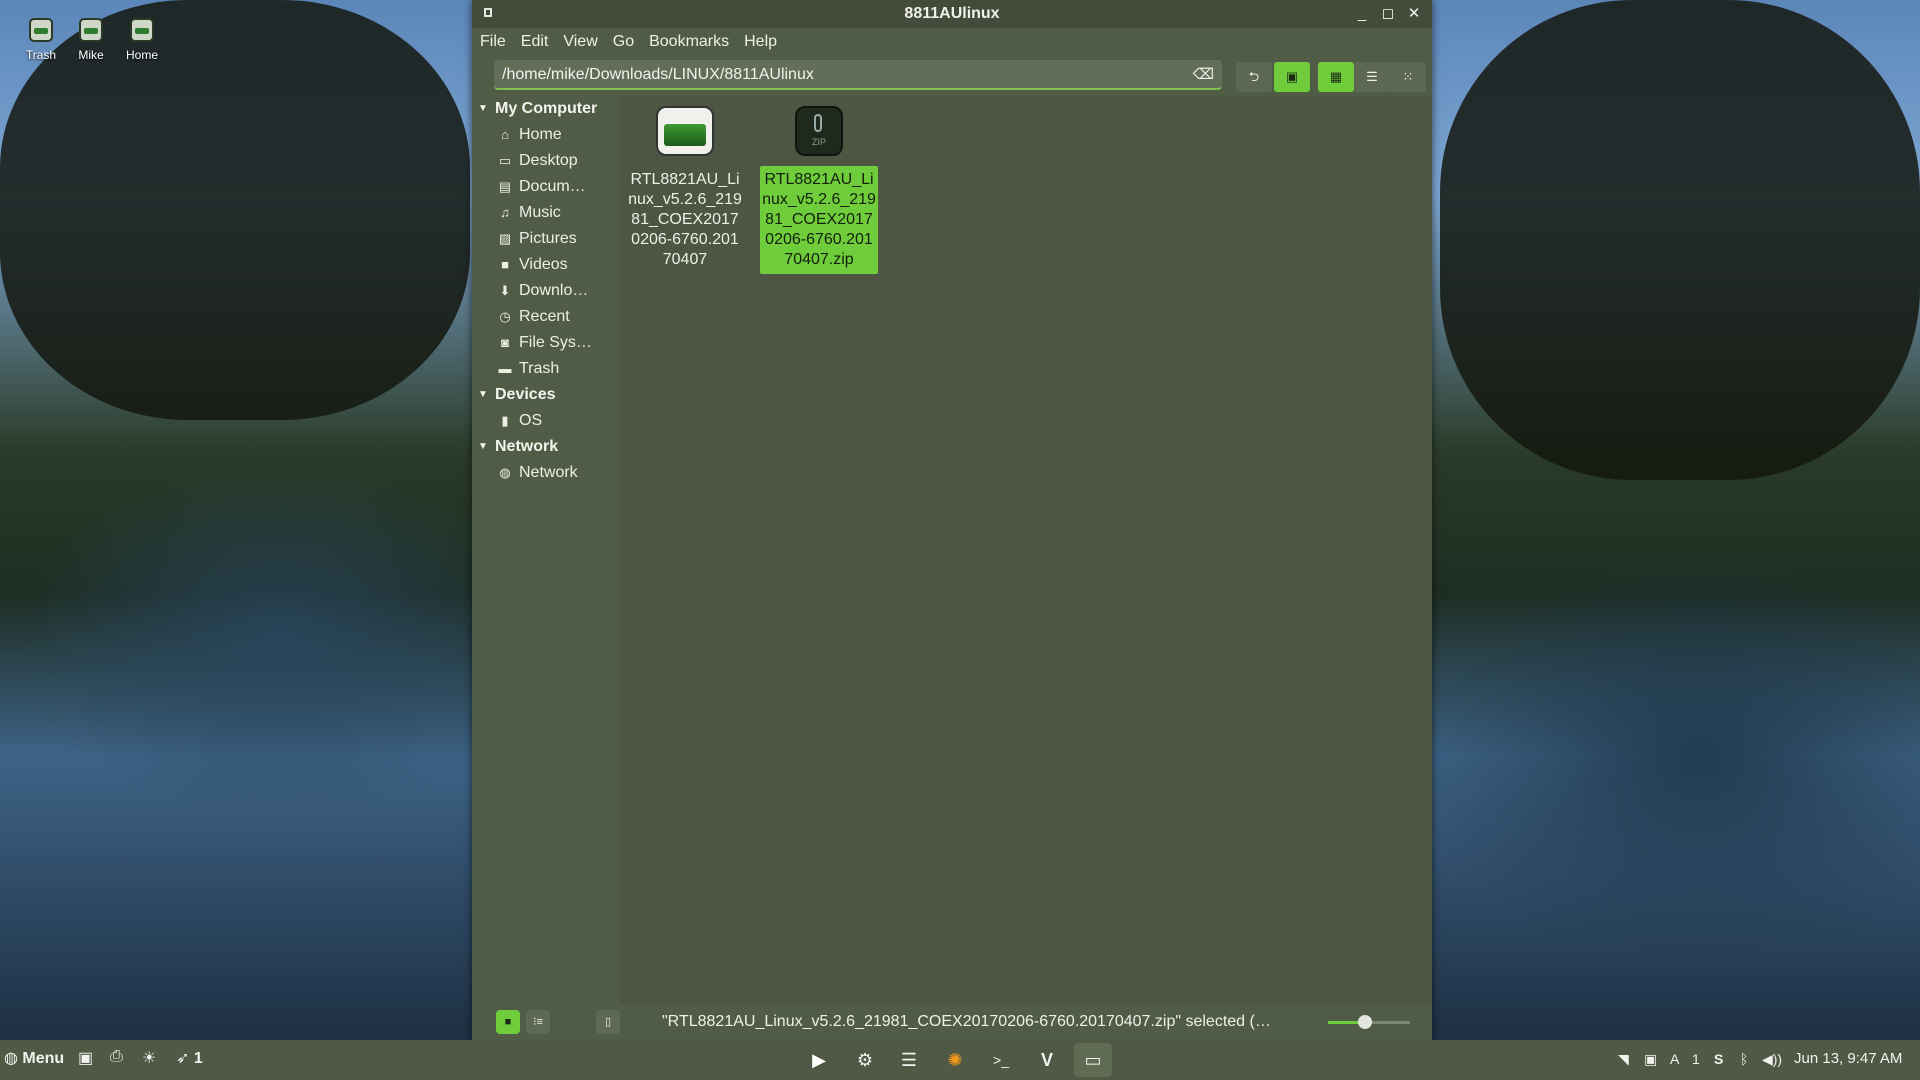 The height and width of the screenshot is (1080, 1920). What do you see at coordinates (1093, 1060) in the screenshot?
I see `file-manager-icon: ▭` at bounding box center [1093, 1060].